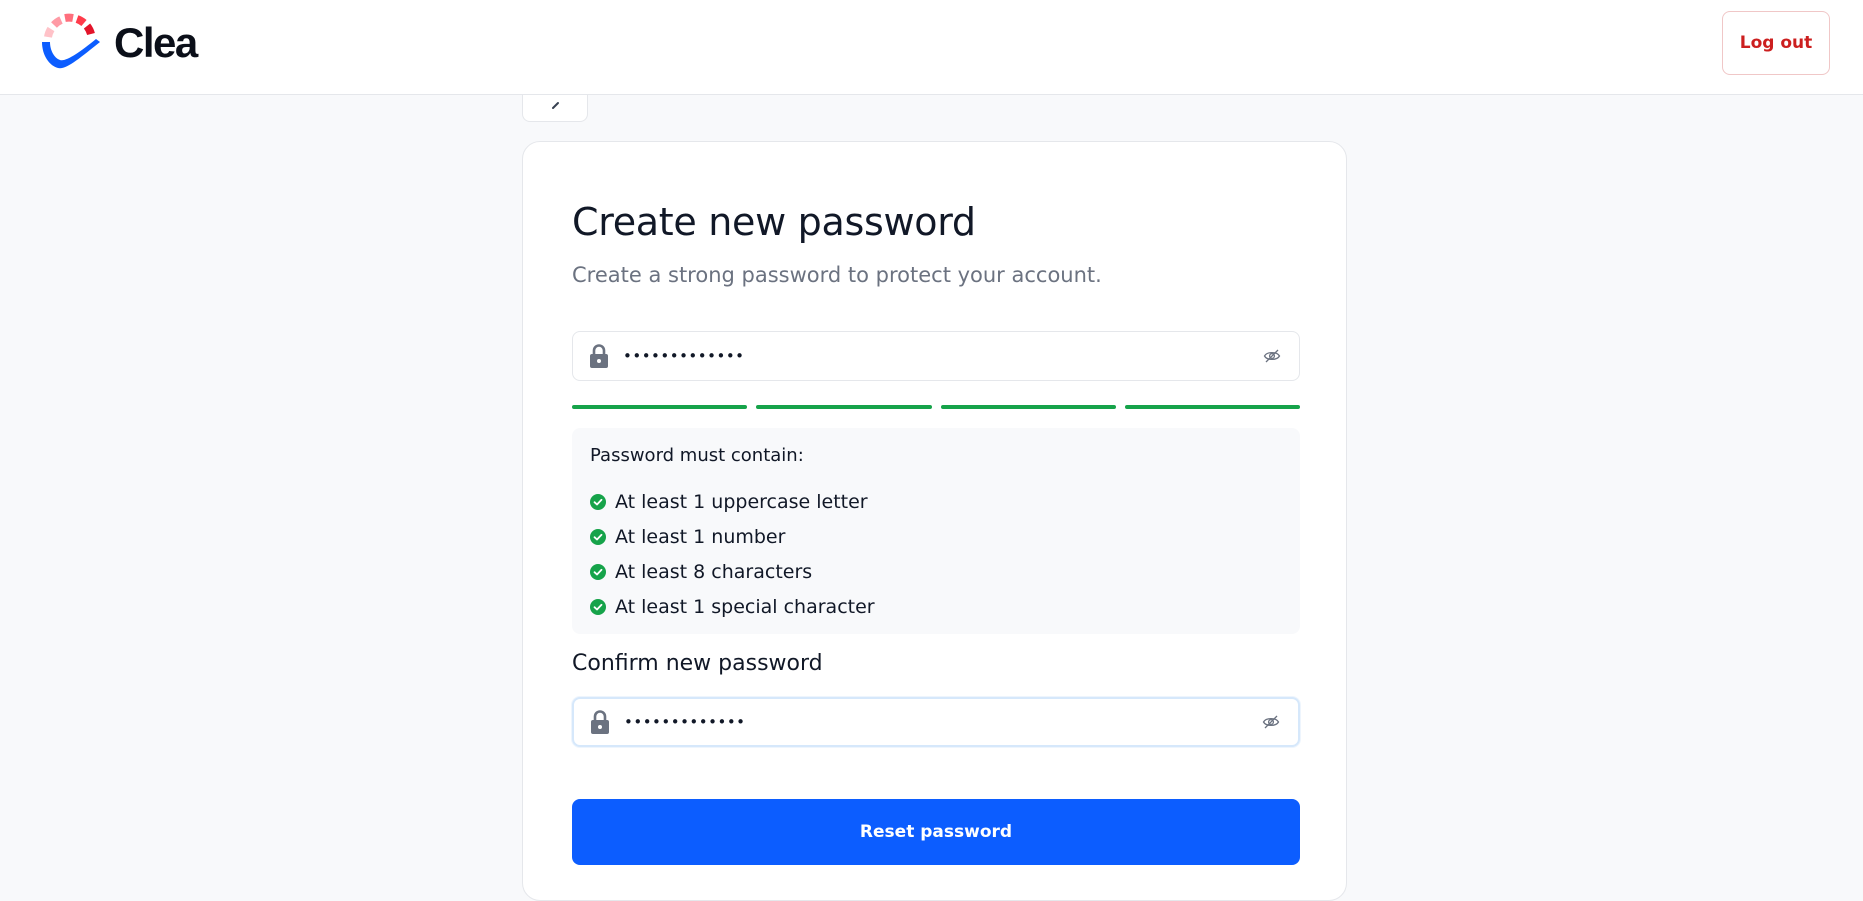  Describe the element at coordinates (931, 47) in the screenshot. I see `top-bar: Clea Log out` at that location.